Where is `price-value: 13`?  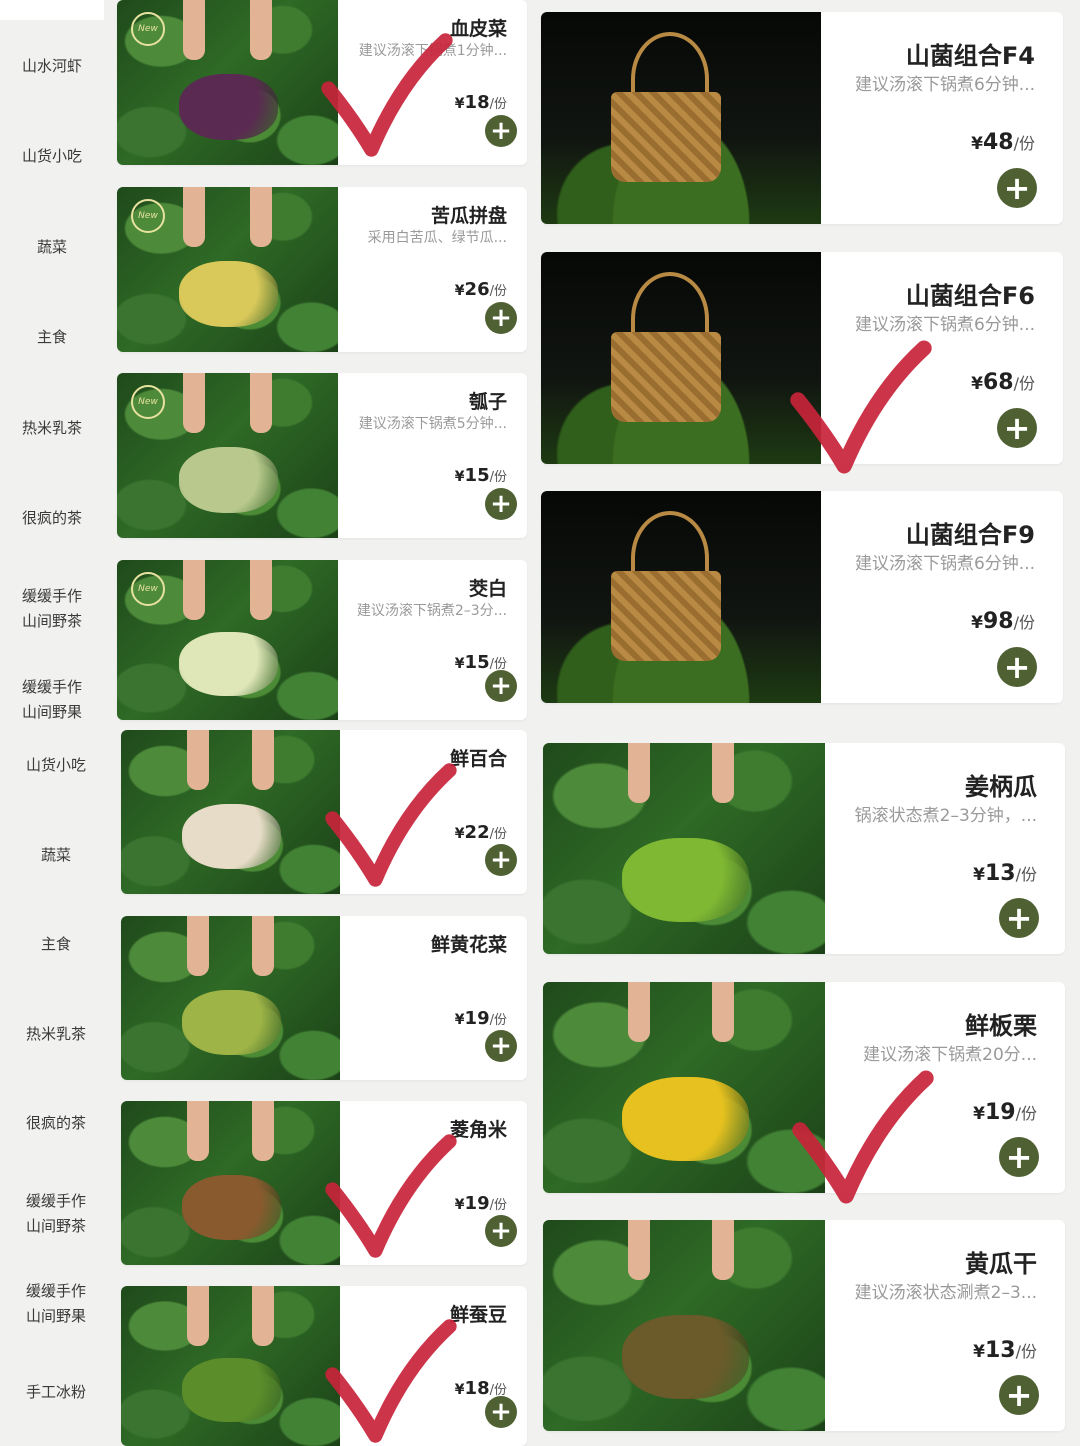 price-value: 13 is located at coordinates (1000, 1350).